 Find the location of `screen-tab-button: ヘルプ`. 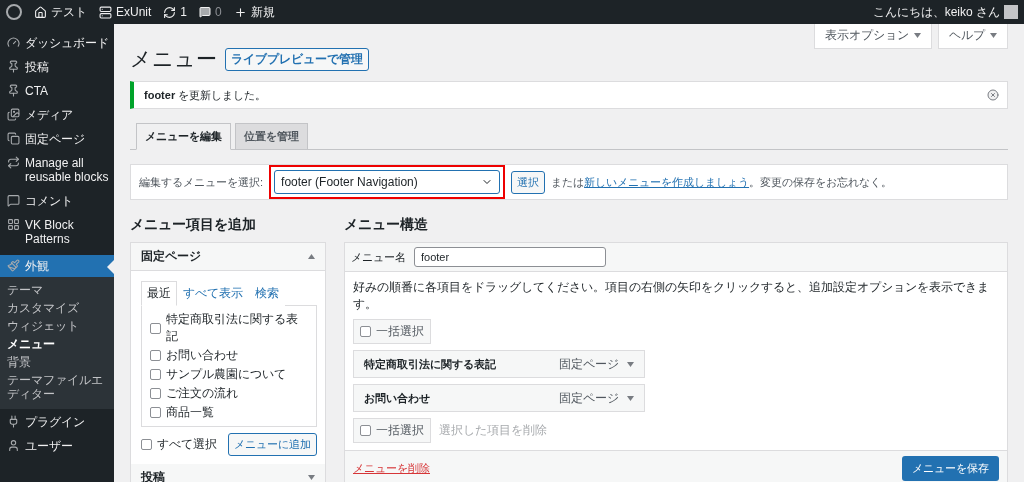

screen-tab-button: ヘルプ is located at coordinates (973, 36).